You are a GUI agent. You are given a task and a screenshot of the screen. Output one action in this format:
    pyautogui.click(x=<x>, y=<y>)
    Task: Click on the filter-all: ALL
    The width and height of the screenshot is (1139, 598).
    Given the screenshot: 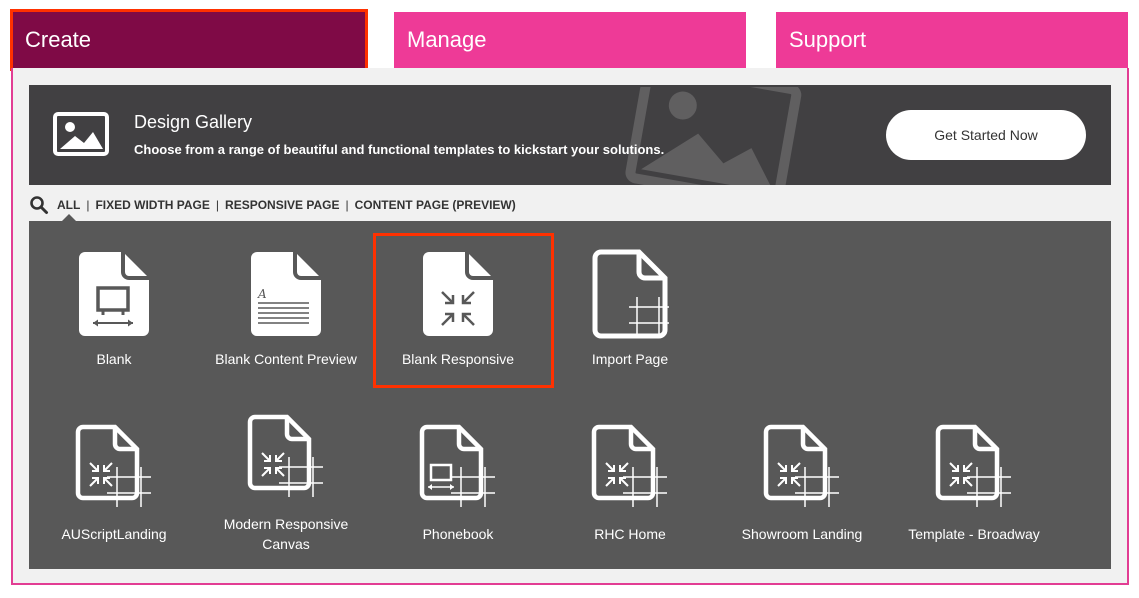 What is the action you would take?
    pyautogui.click(x=68, y=205)
    